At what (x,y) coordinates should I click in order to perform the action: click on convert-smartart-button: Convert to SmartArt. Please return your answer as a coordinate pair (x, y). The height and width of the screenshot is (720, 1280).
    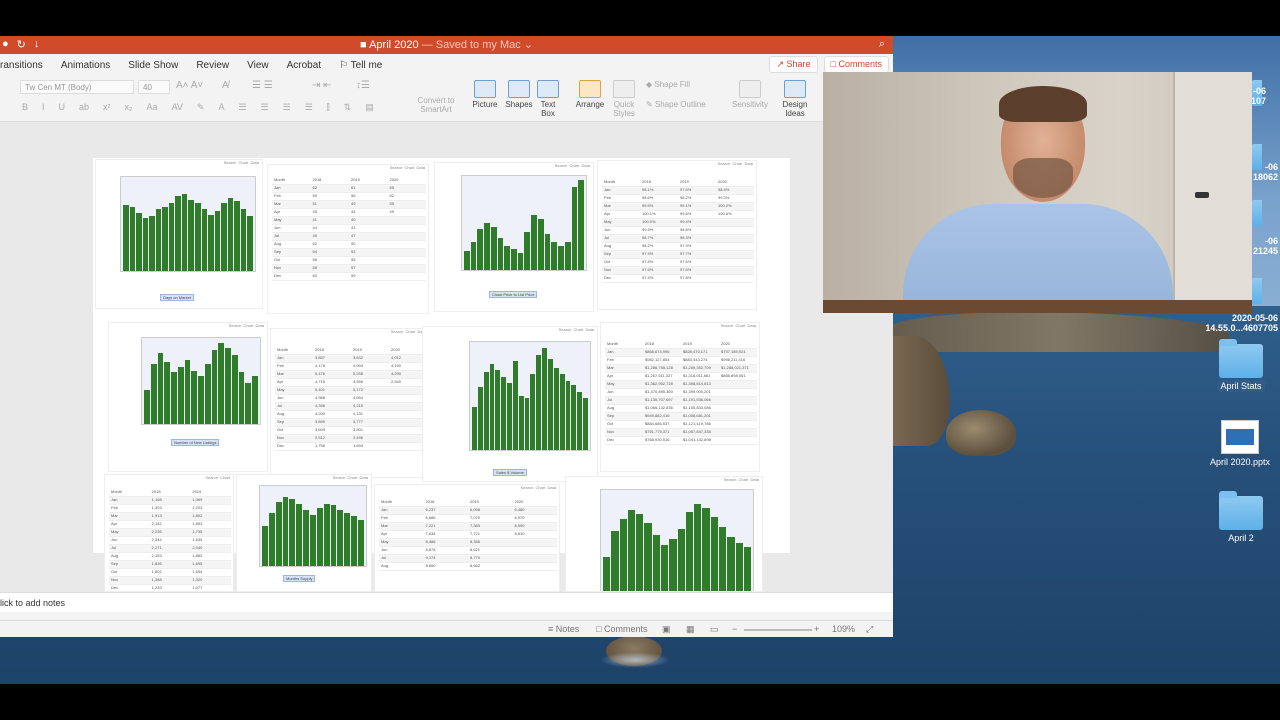
    Looking at the image, I should click on (436, 105).